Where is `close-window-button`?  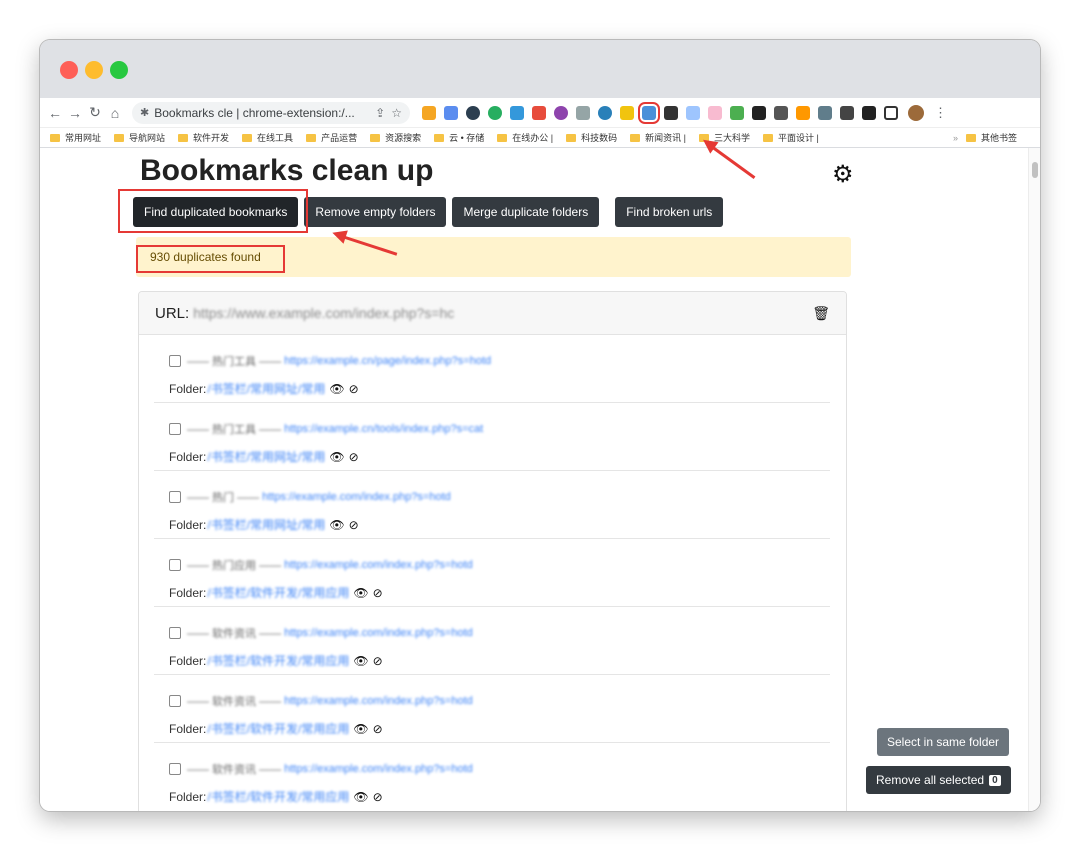
close-window-button is located at coordinates (69, 70).